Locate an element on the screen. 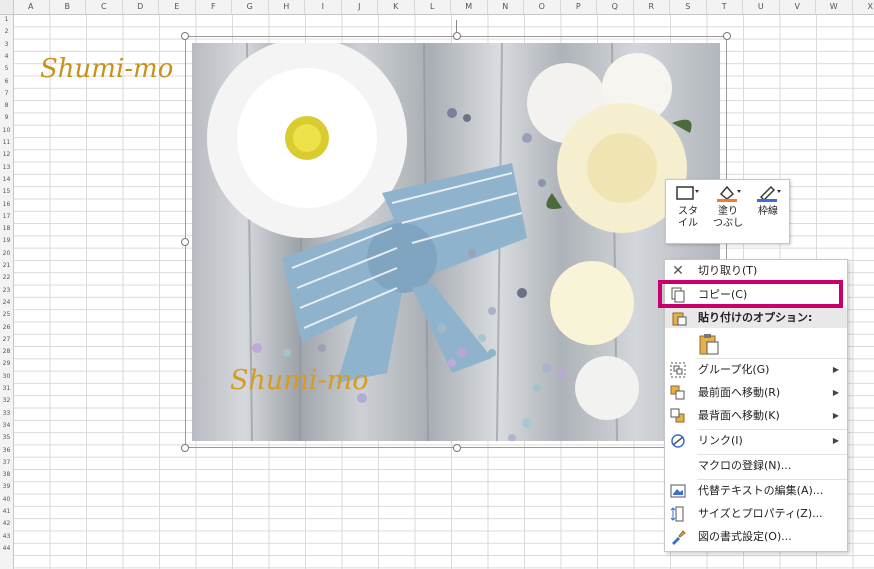 The height and width of the screenshot is (569, 874). column-header-C: C is located at coordinates (104, 7).